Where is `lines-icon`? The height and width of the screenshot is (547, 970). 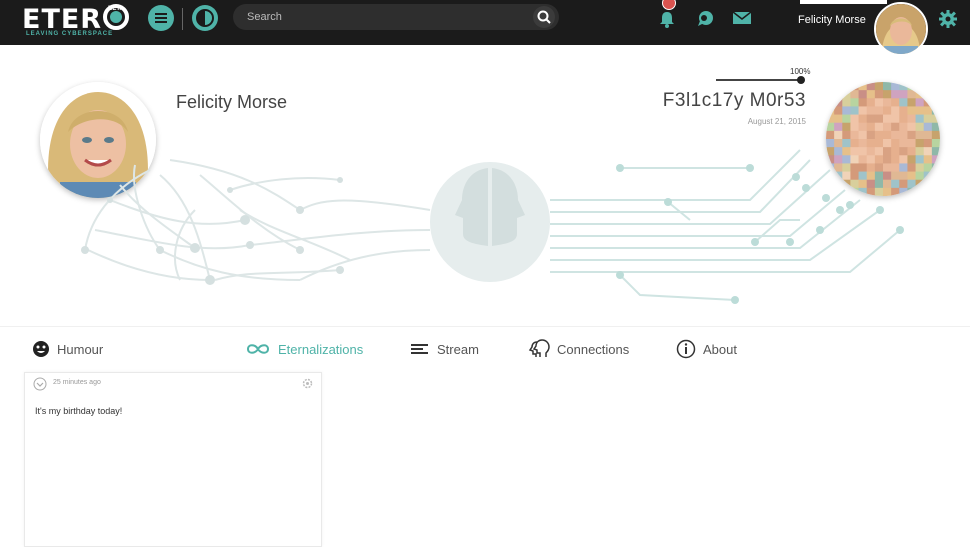 lines-icon is located at coordinates (419, 349).